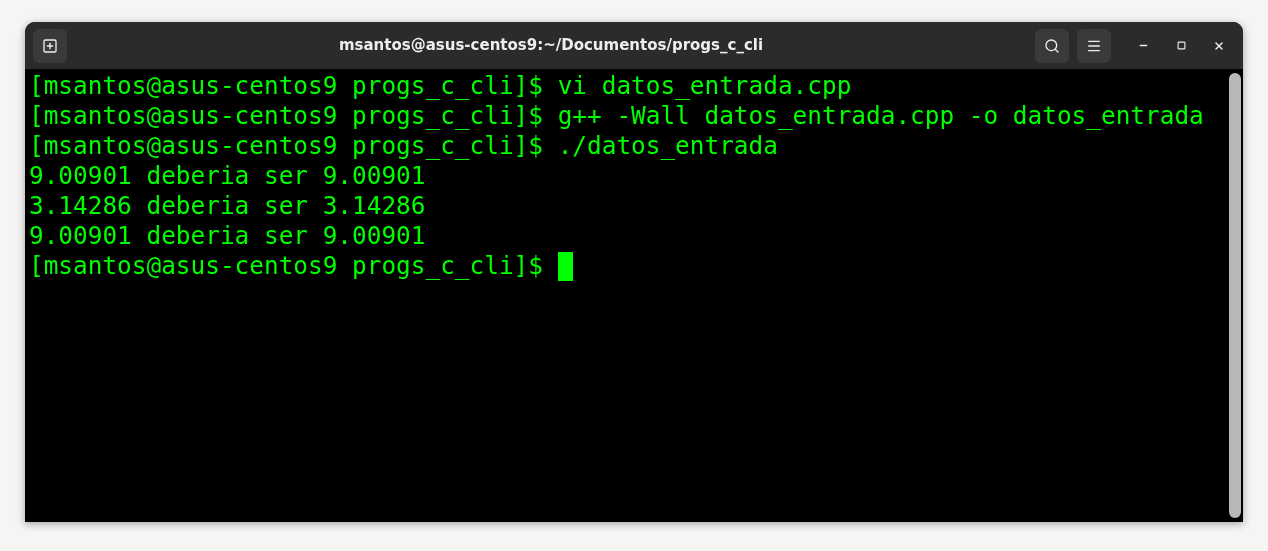 Image resolution: width=1268 pixels, height=551 pixels. Describe the element at coordinates (1181, 45) in the screenshot. I see `maximize-icon` at that location.